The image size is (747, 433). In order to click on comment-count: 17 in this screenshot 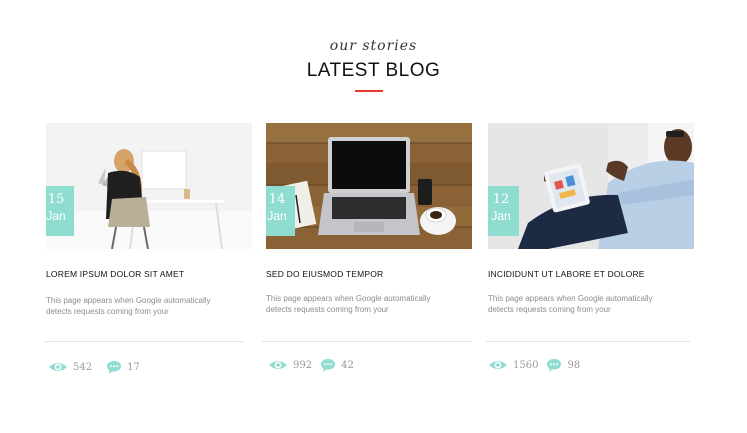, I will do `click(133, 367)`.